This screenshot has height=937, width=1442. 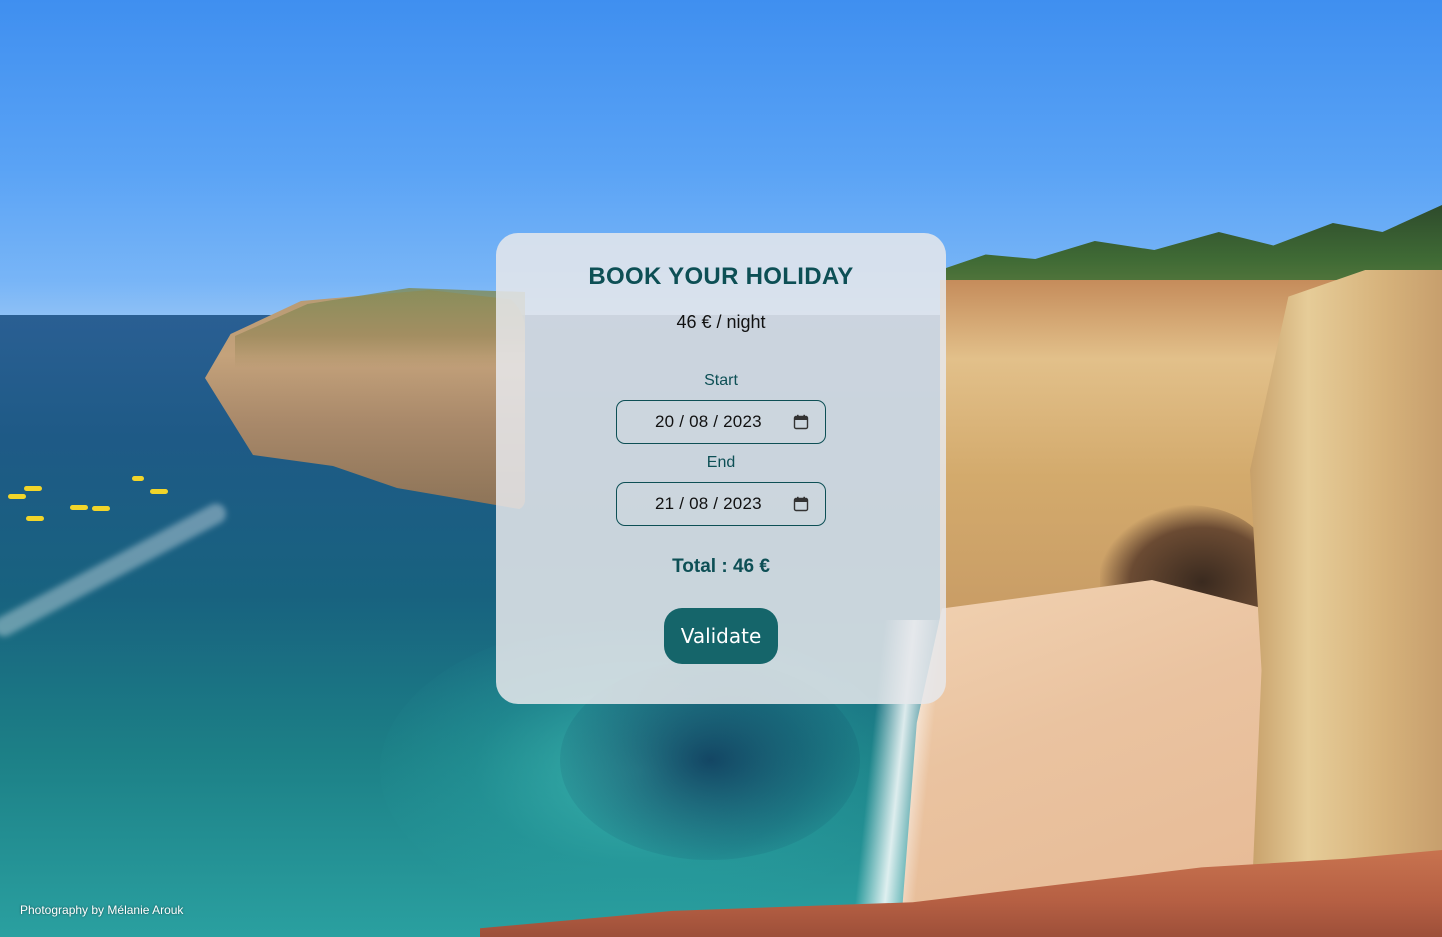 What do you see at coordinates (721, 322) in the screenshot?
I see `nightly-price: 46 € / night` at bounding box center [721, 322].